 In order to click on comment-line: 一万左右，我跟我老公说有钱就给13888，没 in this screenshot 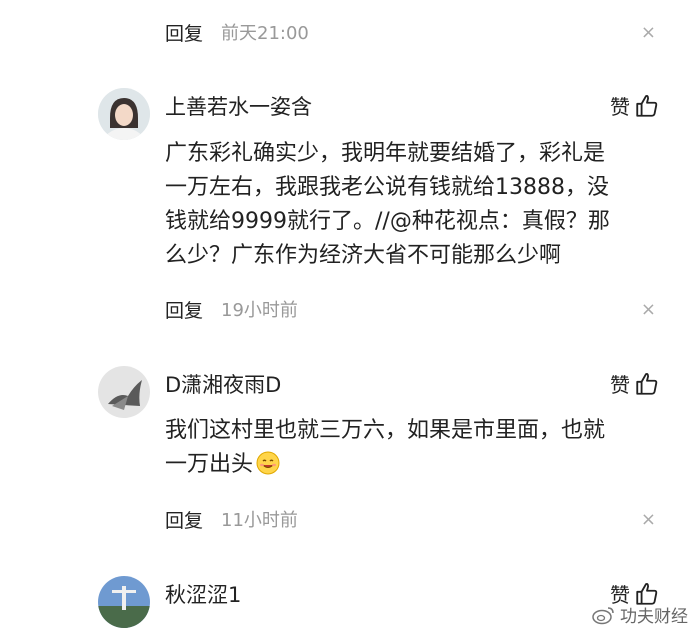, I will do `click(387, 187)`.